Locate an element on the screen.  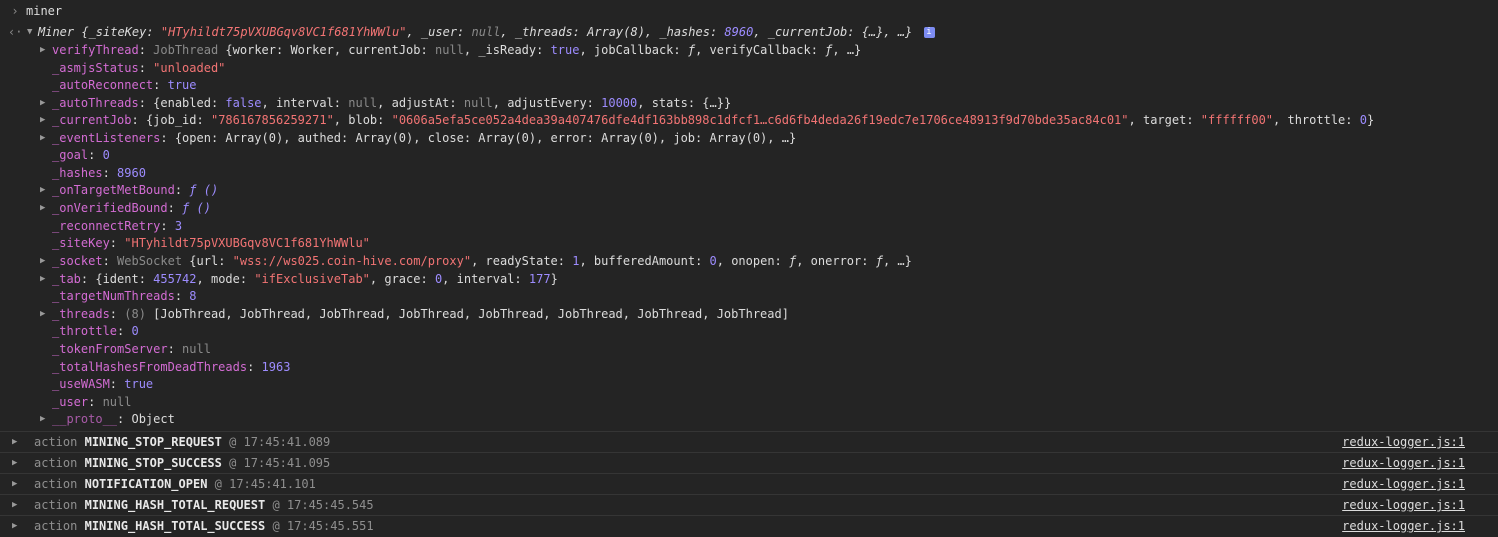
prop-text: , adjustEvery: is located at coordinates (547, 103).